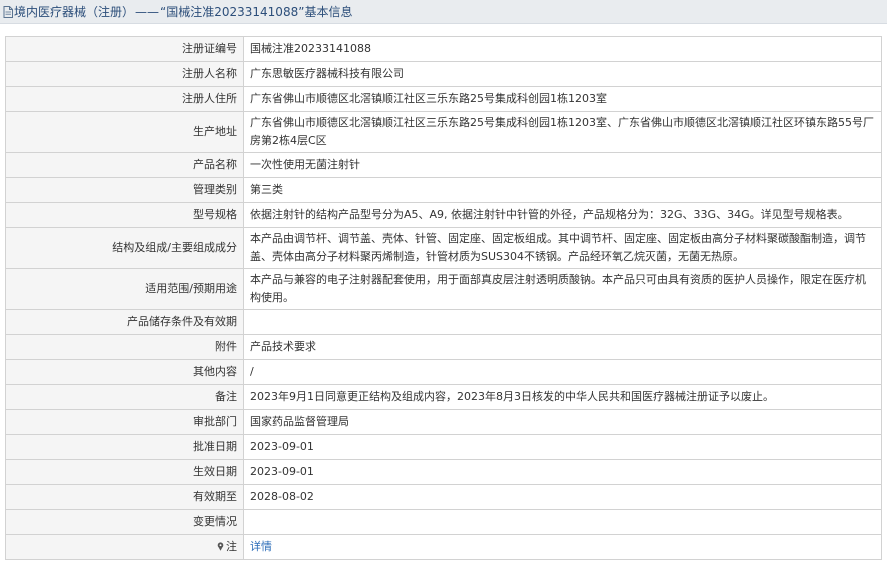 The image size is (887, 583). What do you see at coordinates (231, 546) in the screenshot?
I see `label-note: 注` at bounding box center [231, 546].